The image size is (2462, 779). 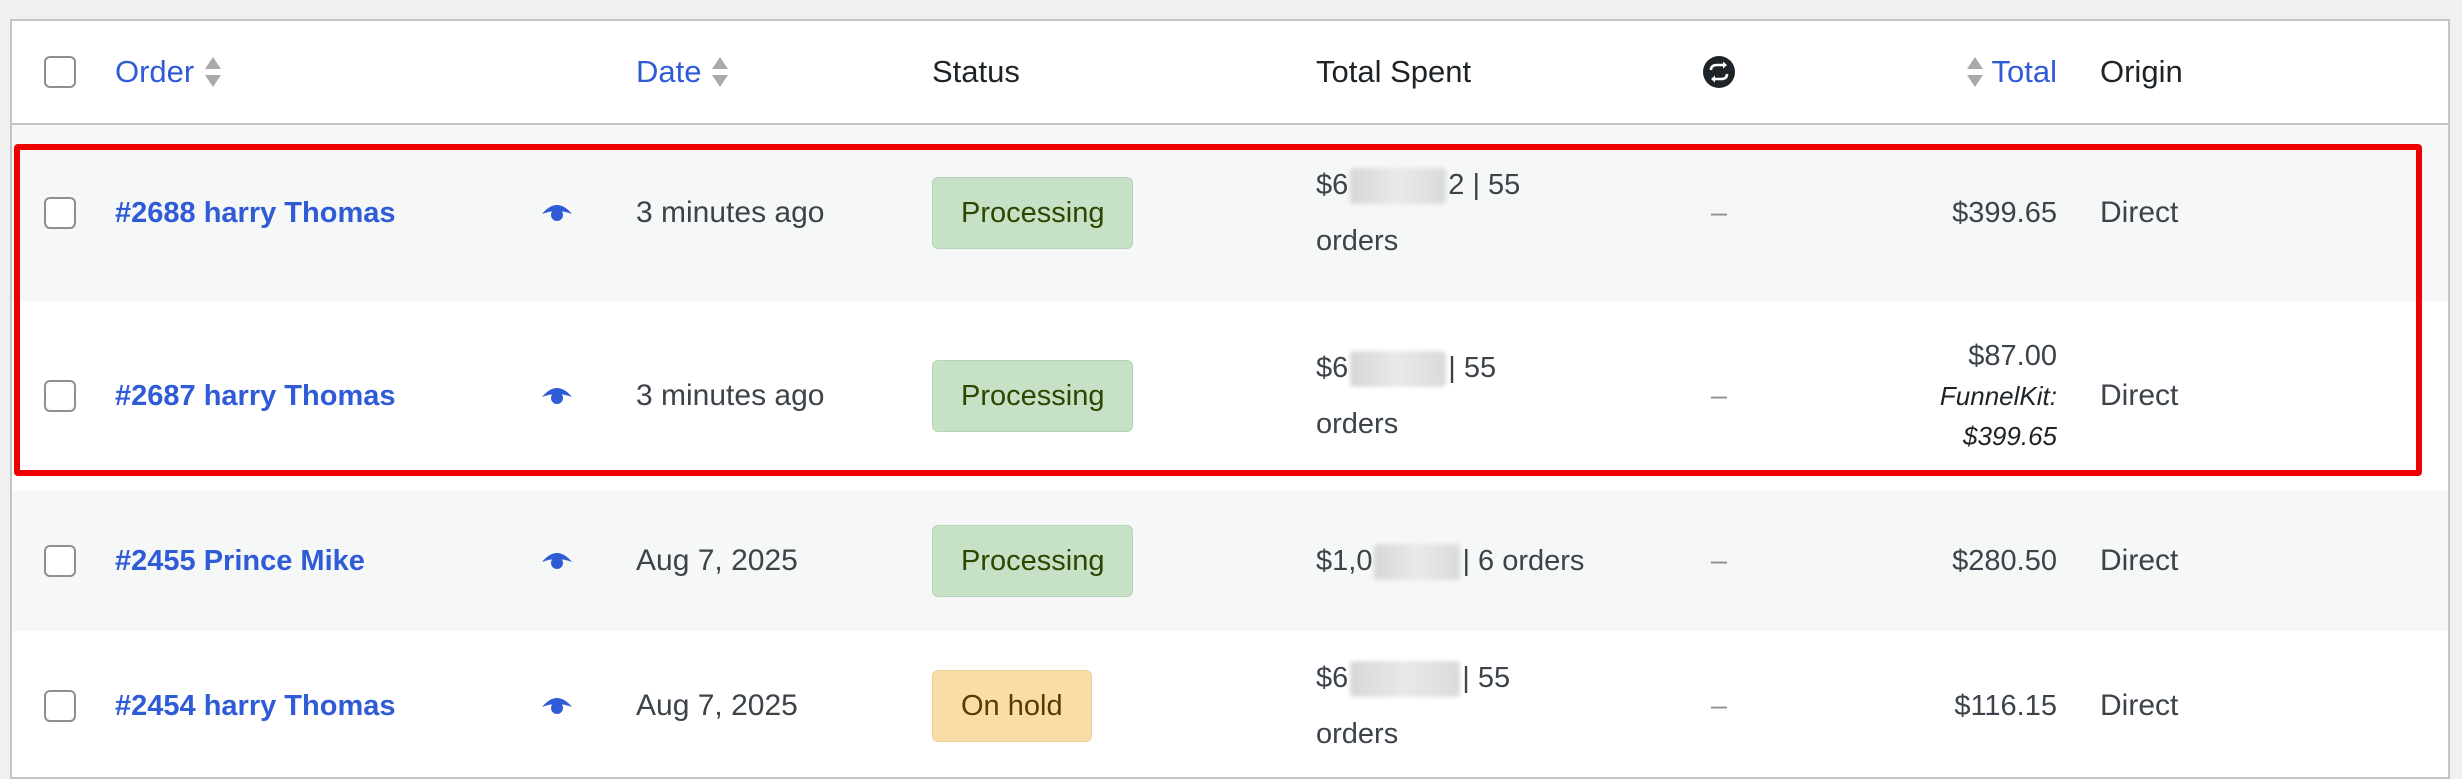 I want to click on order-total: $116.15, so click(x=2005, y=706).